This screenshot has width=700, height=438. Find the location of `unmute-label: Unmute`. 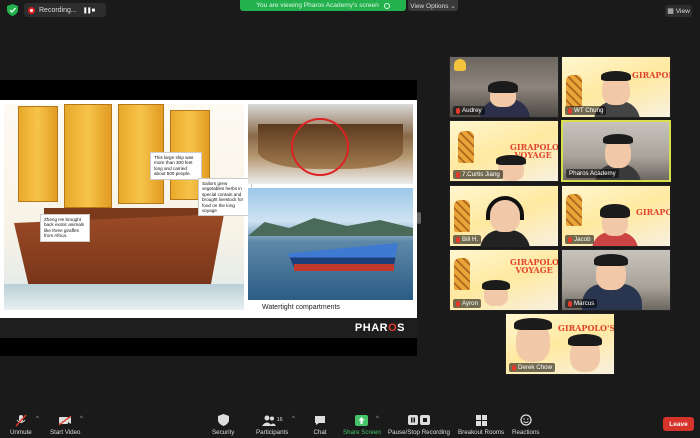

unmute-label: Unmute is located at coordinates (21, 432).